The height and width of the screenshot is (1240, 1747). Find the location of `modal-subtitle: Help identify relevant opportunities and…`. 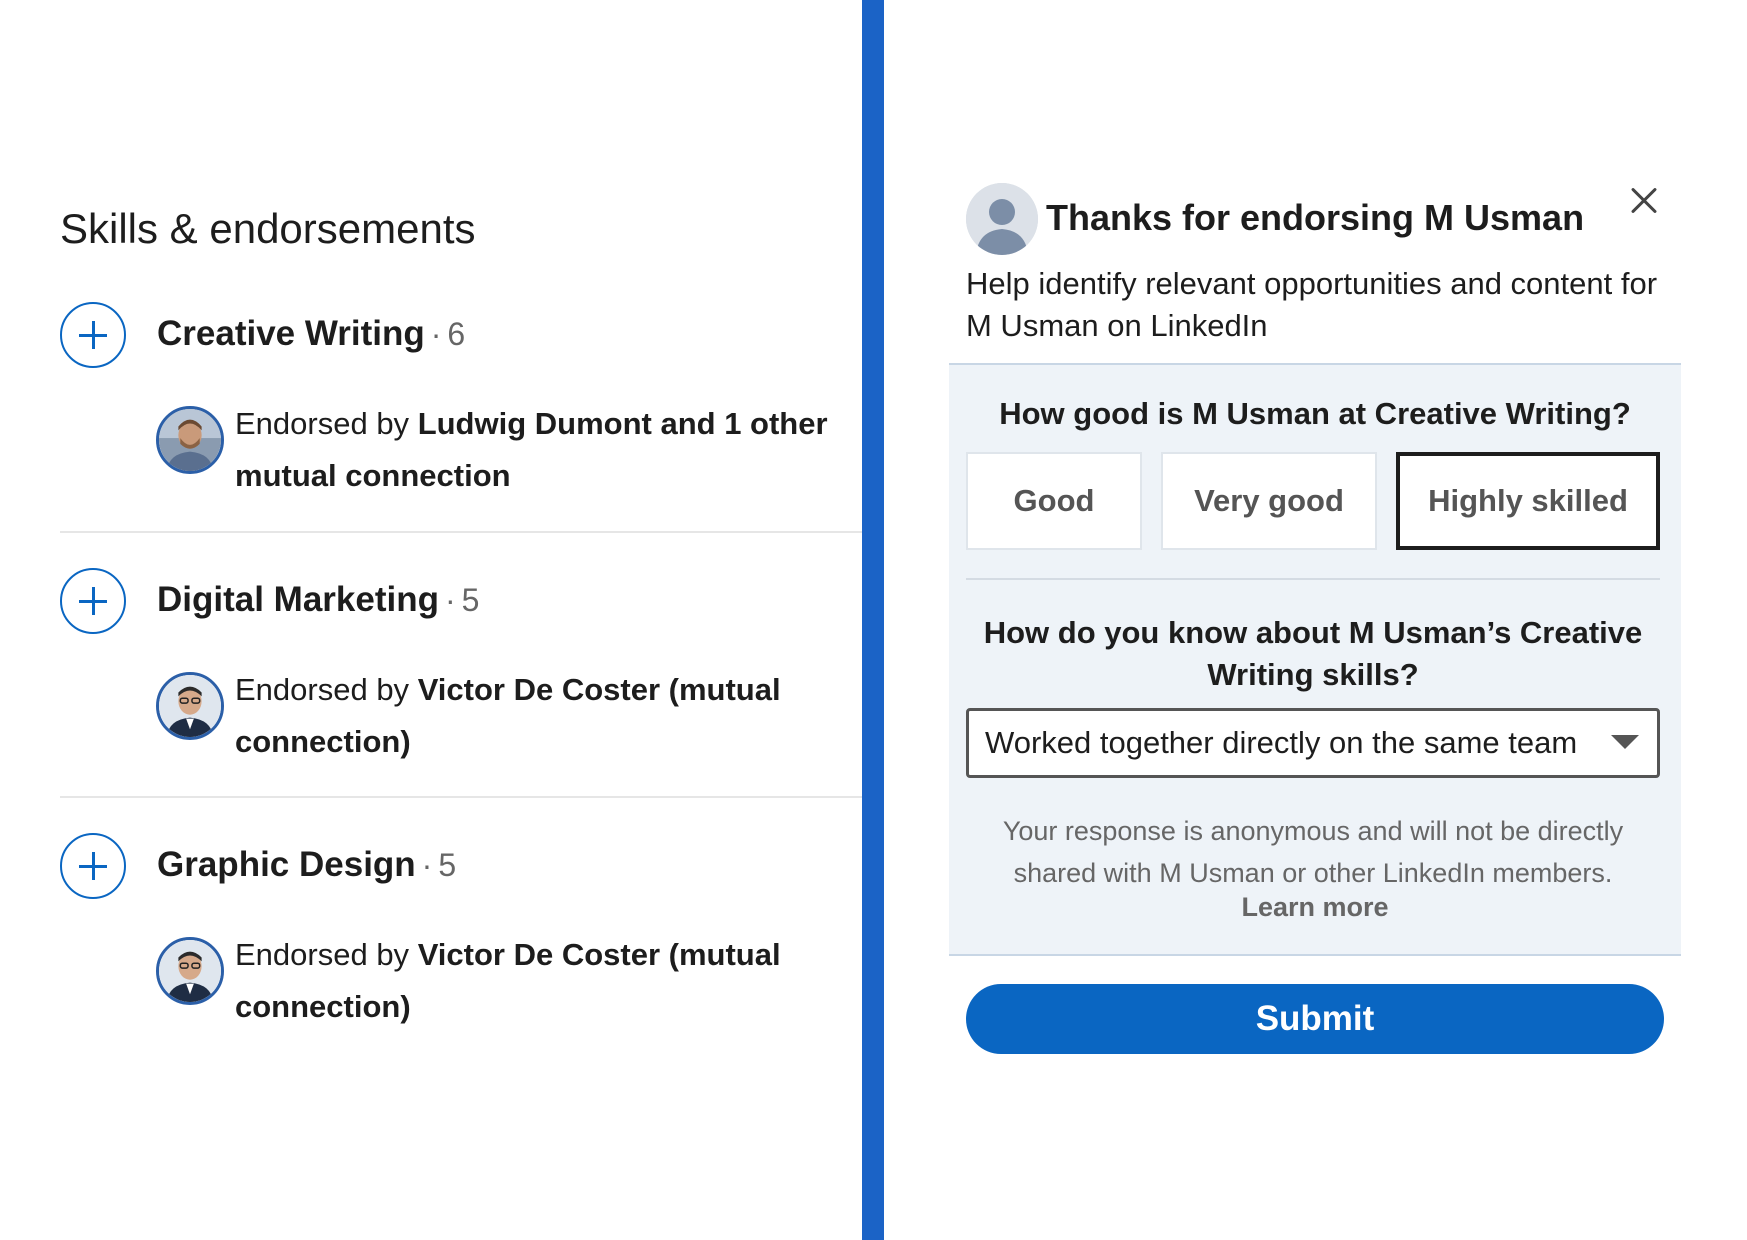

modal-subtitle: Help identify relevant opportunities and… is located at coordinates (1312, 304).